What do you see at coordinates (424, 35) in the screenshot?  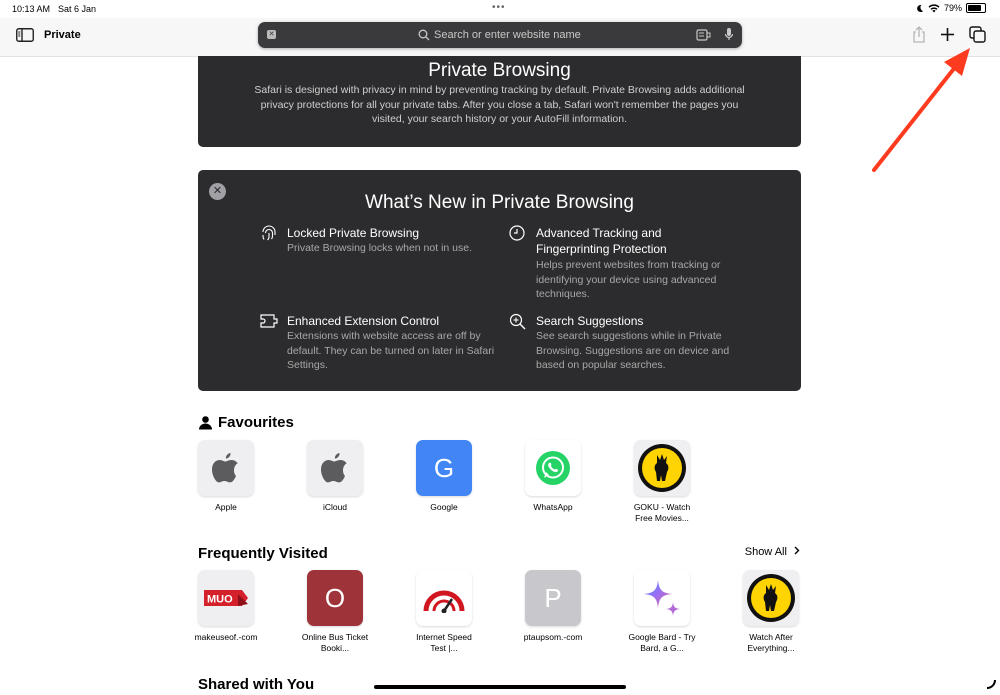 I see `search-icon` at bounding box center [424, 35].